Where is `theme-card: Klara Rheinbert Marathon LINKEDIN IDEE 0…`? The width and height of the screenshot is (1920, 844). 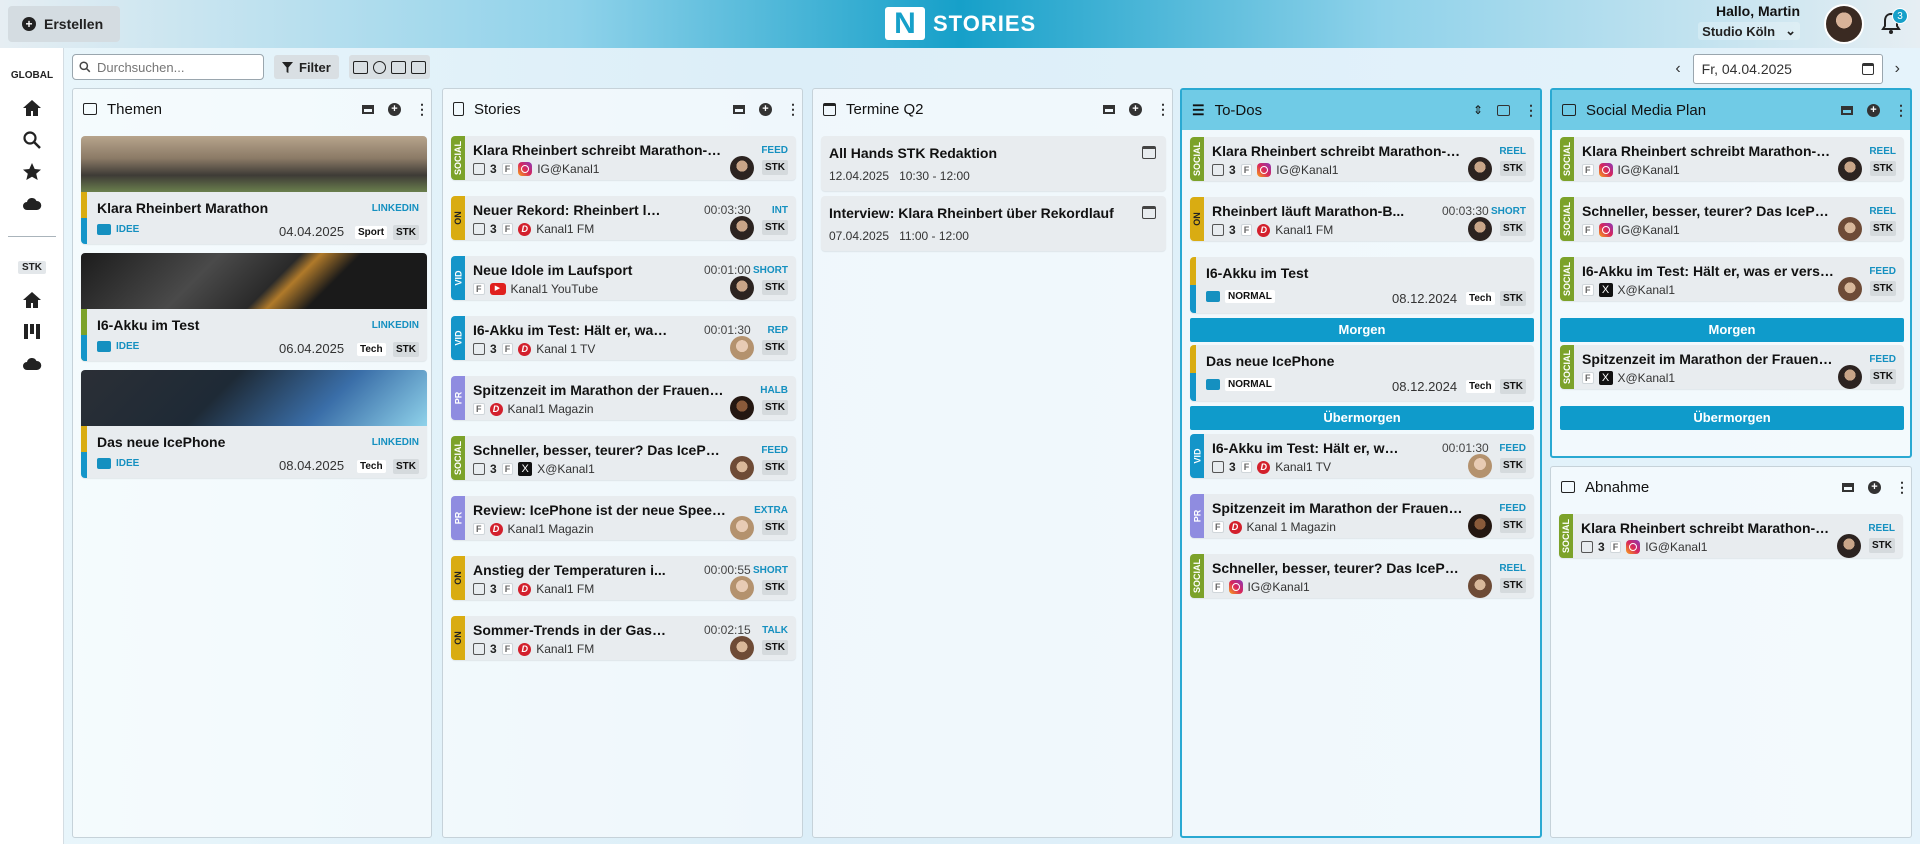 theme-card: Klara Rheinbert Marathon LINKEDIN IDEE 0… is located at coordinates (254, 190).